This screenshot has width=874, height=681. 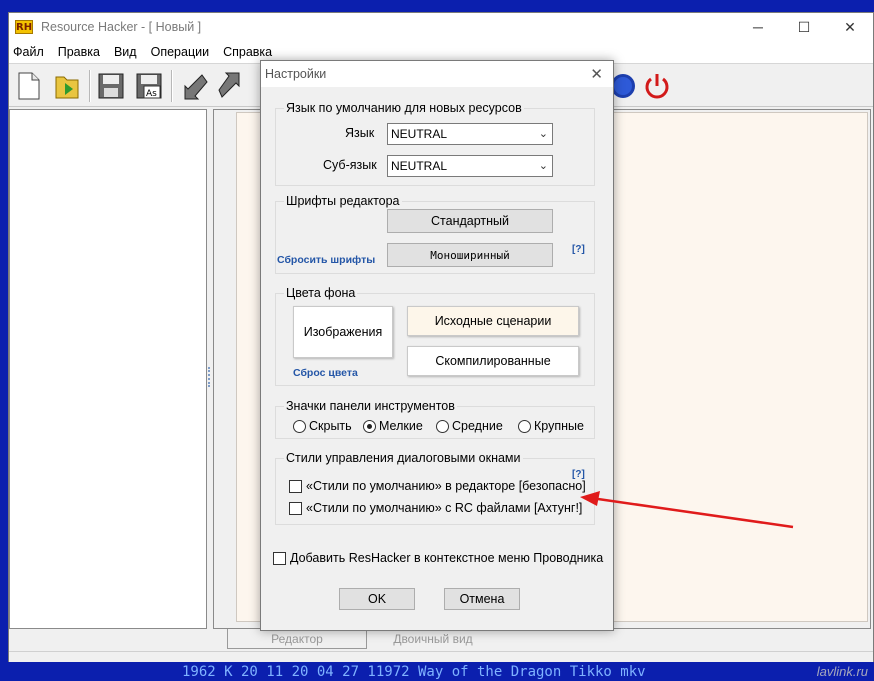 What do you see at coordinates (350, 165) in the screenshot?
I see `sublanguage-label: Суб-язык` at bounding box center [350, 165].